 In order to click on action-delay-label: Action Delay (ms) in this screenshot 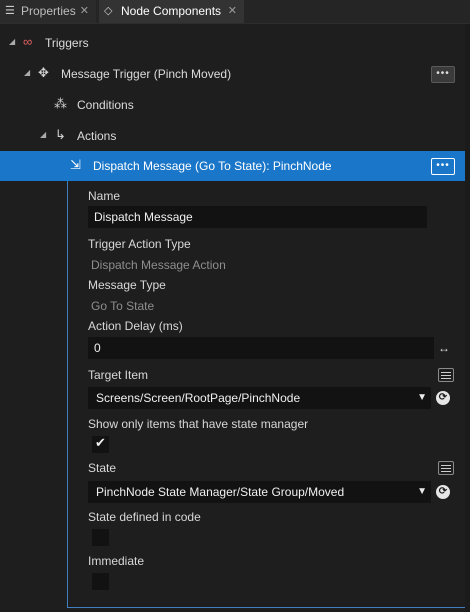, I will do `click(135, 326)`.